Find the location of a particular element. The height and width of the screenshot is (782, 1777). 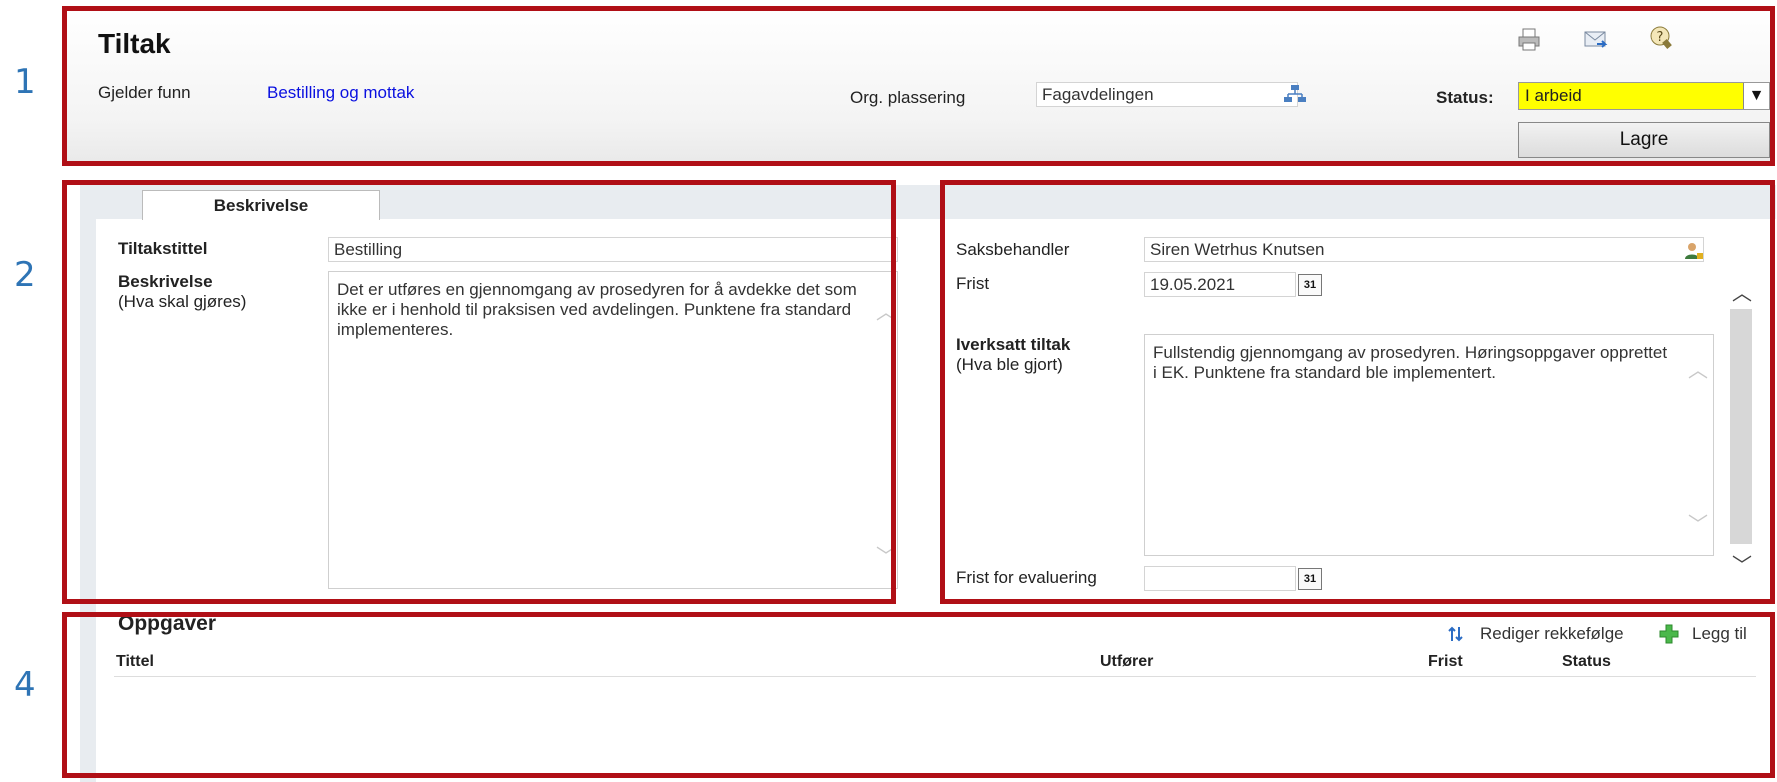

eval-label: Frist for evaluering is located at coordinates (1026, 577).